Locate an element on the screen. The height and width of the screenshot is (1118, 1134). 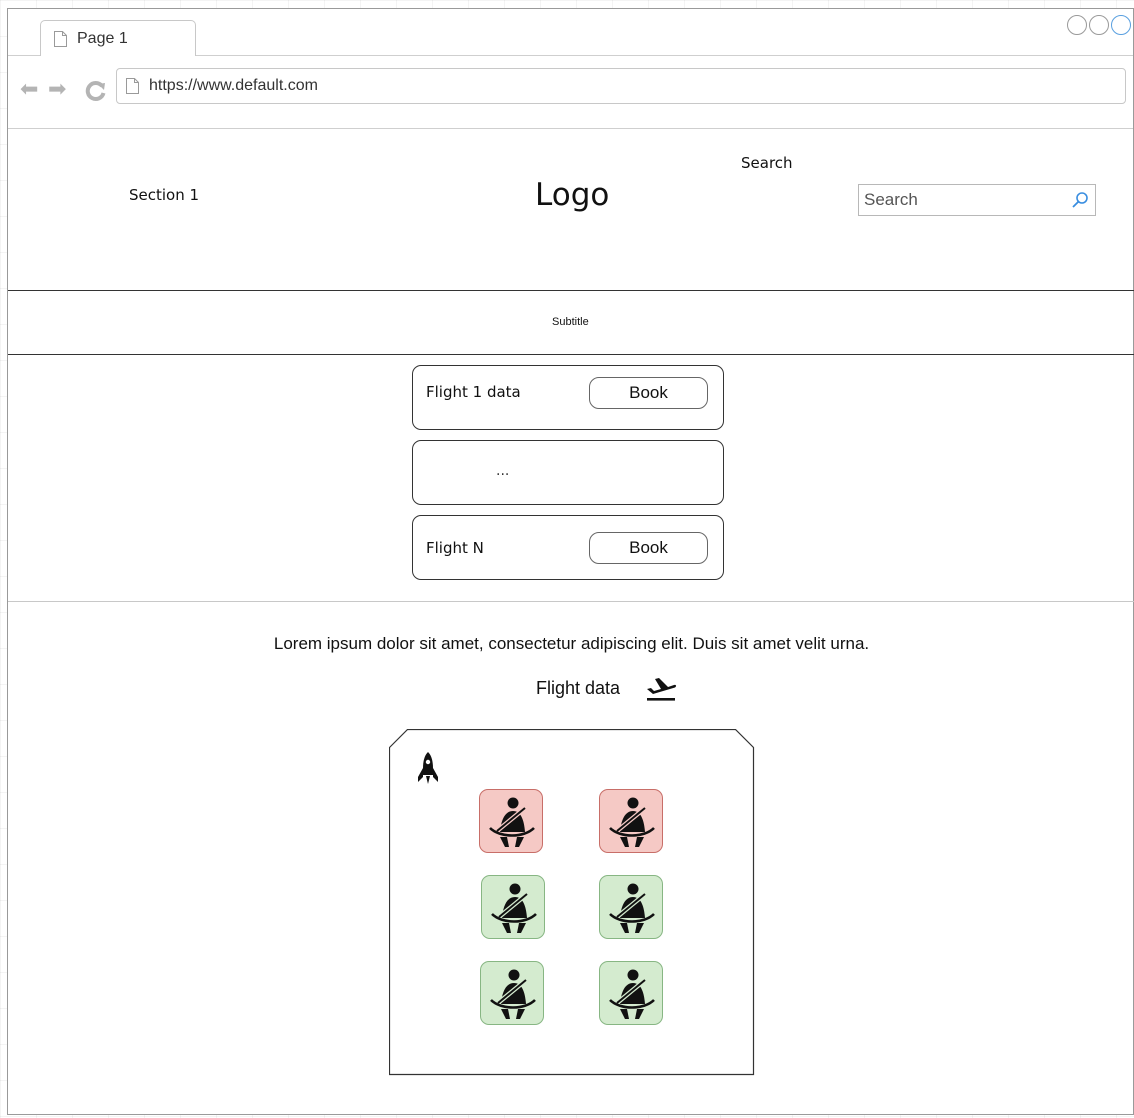
seat-map is located at coordinates (572, 902).